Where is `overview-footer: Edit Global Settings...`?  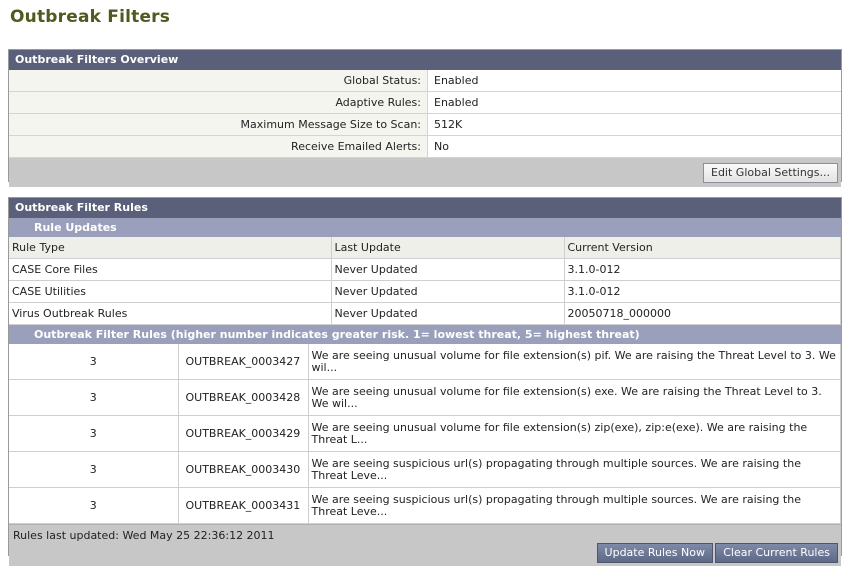 overview-footer: Edit Global Settings... is located at coordinates (425, 172).